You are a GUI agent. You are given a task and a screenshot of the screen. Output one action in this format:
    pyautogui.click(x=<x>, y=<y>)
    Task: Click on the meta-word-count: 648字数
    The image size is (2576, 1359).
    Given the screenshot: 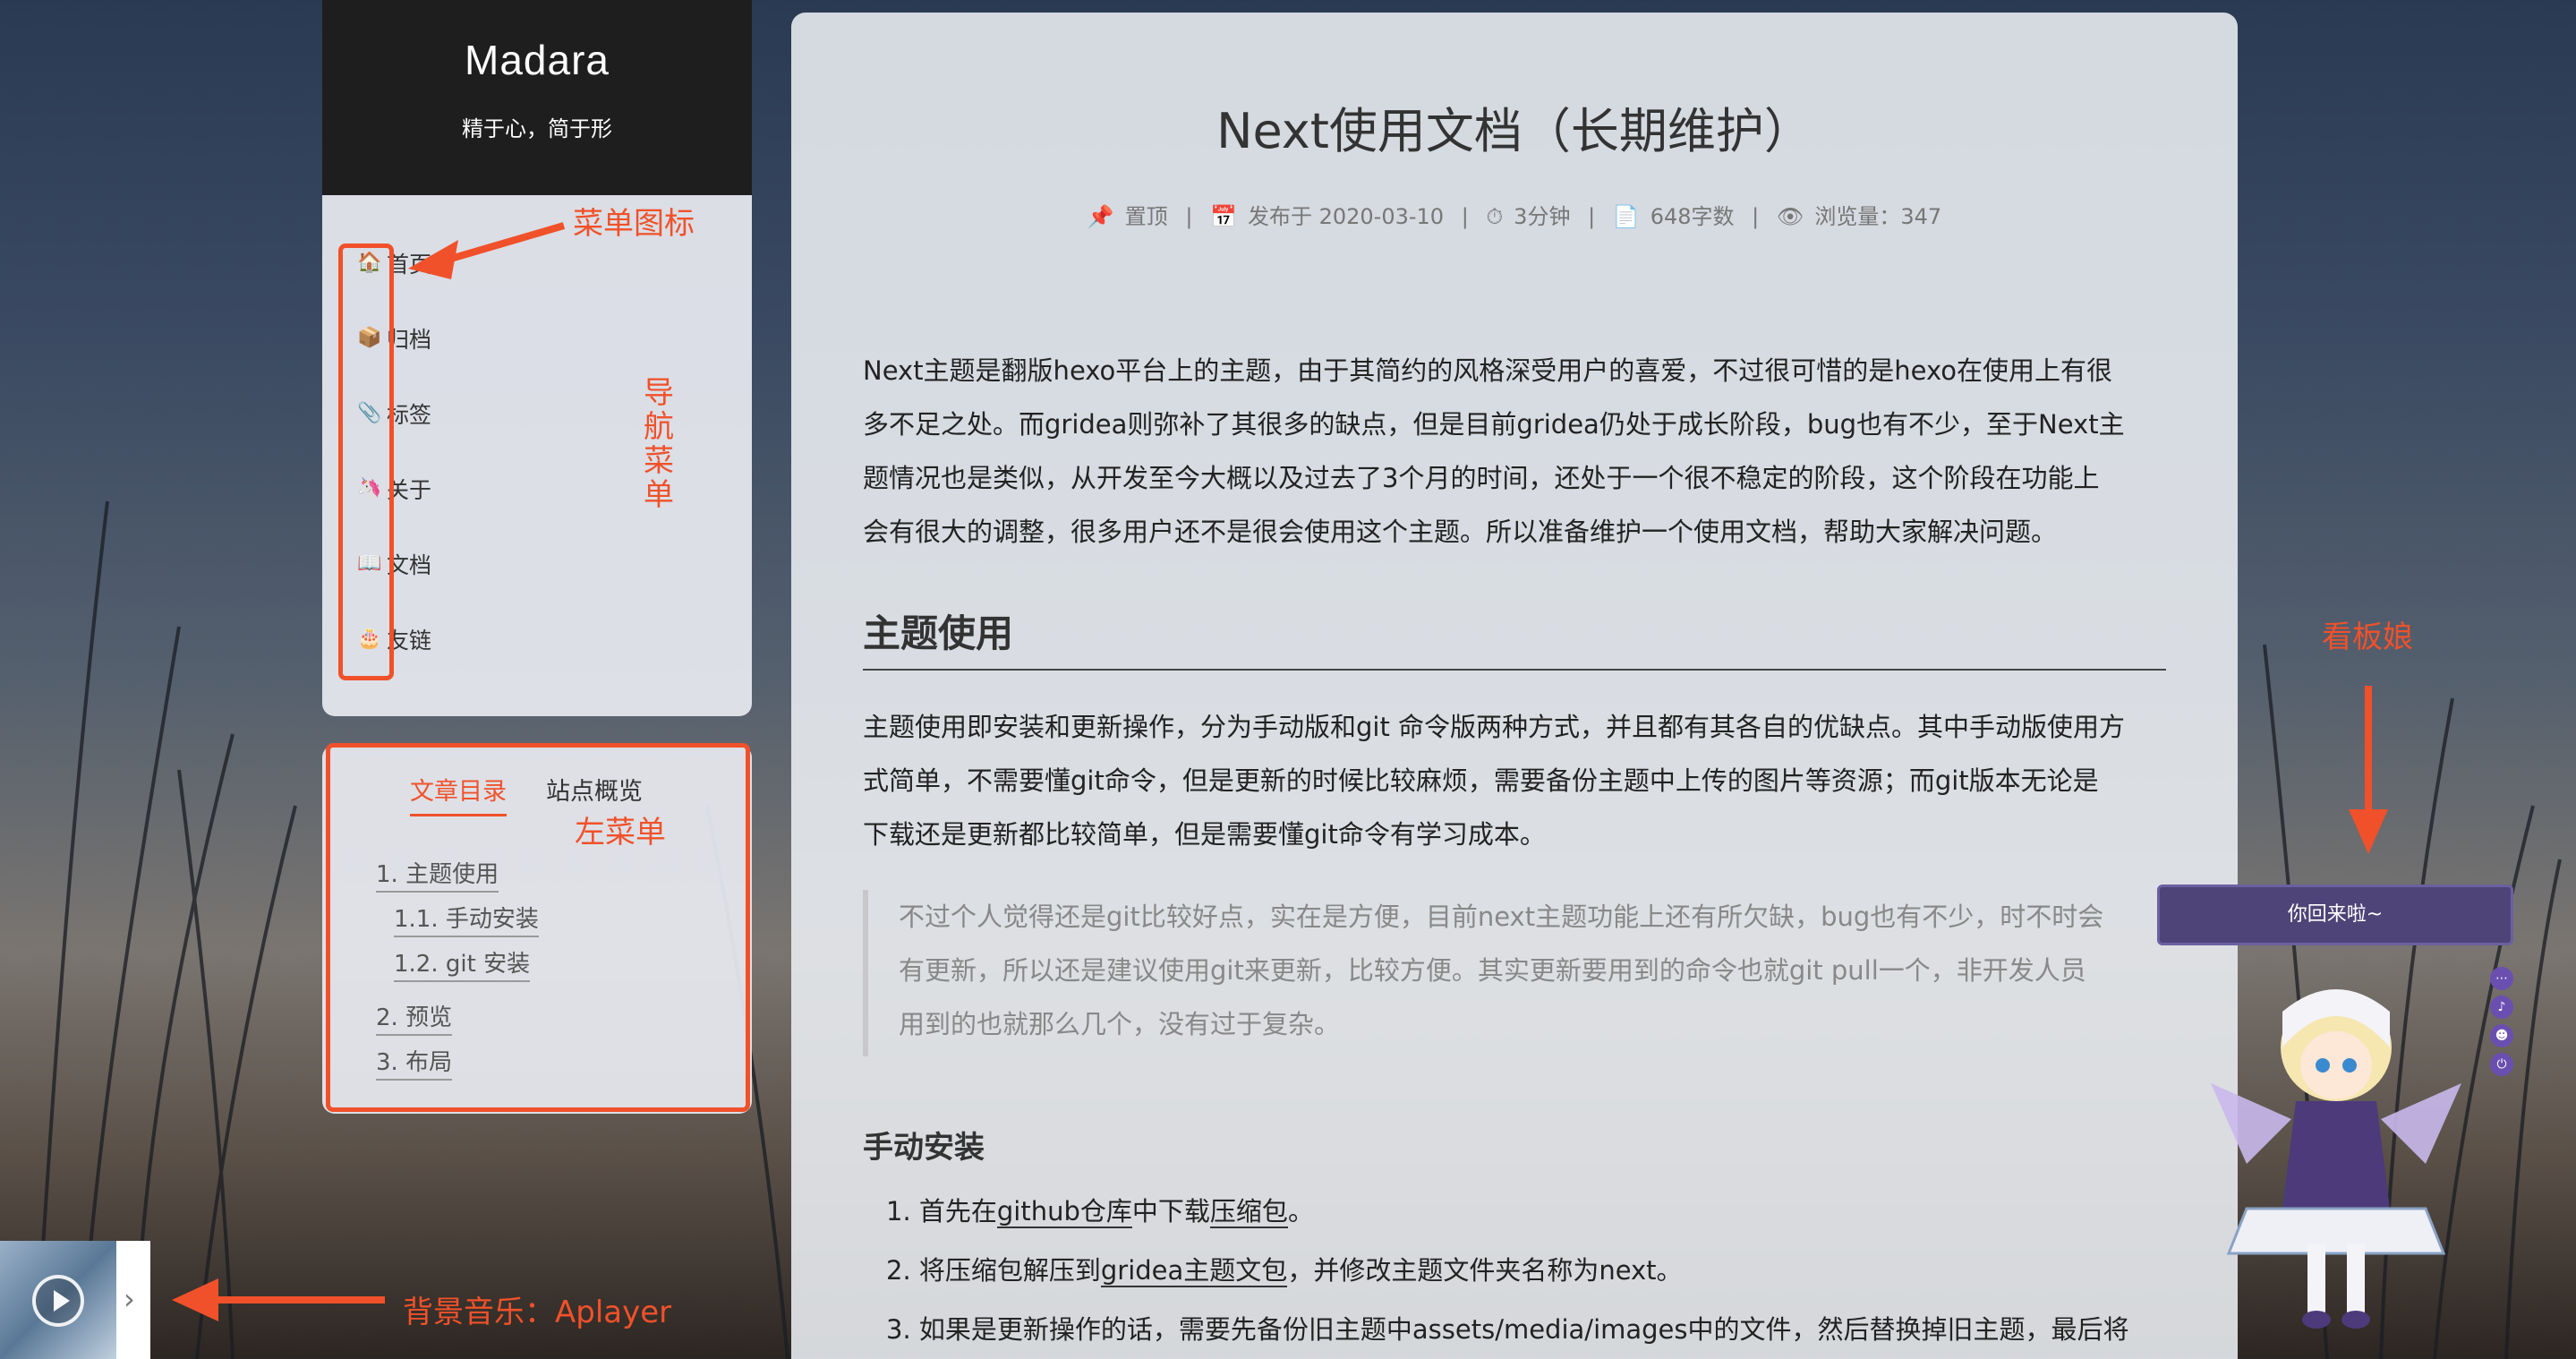 What is the action you would take?
    pyautogui.click(x=1692, y=216)
    